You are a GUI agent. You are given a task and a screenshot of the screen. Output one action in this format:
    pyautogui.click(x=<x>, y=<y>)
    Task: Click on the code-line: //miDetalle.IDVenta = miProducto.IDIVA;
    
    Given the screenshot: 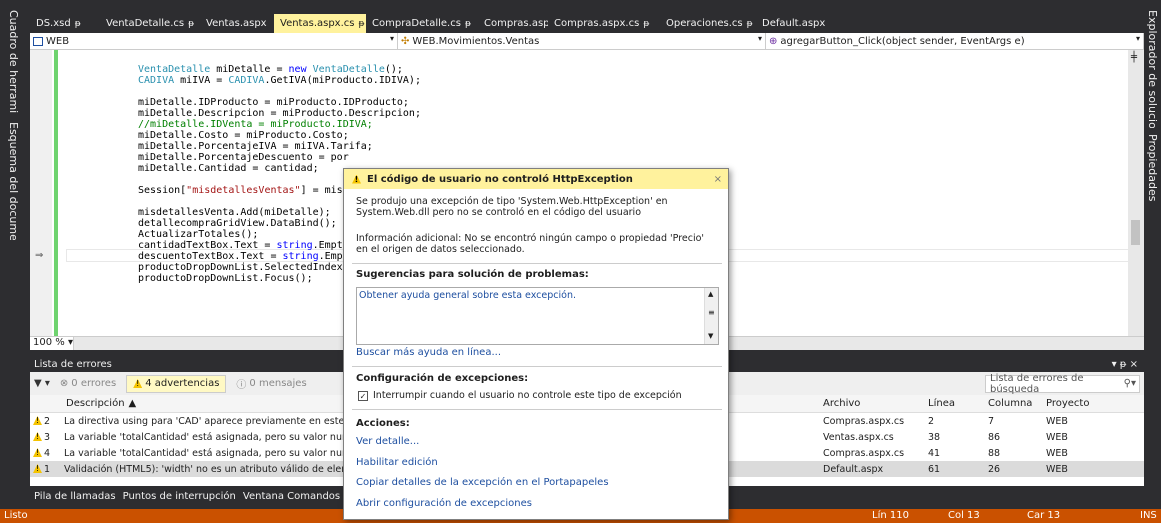 What is the action you would take?
    pyautogui.click(x=255, y=124)
    